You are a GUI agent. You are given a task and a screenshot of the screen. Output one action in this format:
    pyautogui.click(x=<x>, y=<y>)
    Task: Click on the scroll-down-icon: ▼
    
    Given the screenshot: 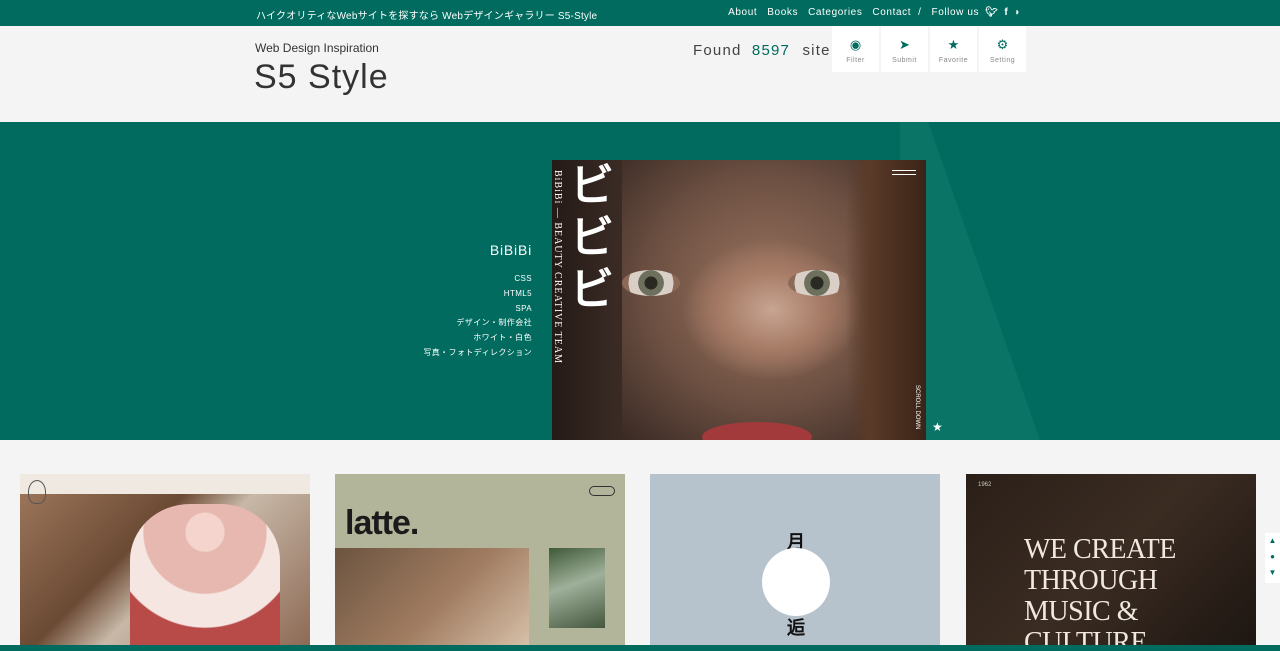 What is the action you would take?
    pyautogui.click(x=1272, y=573)
    